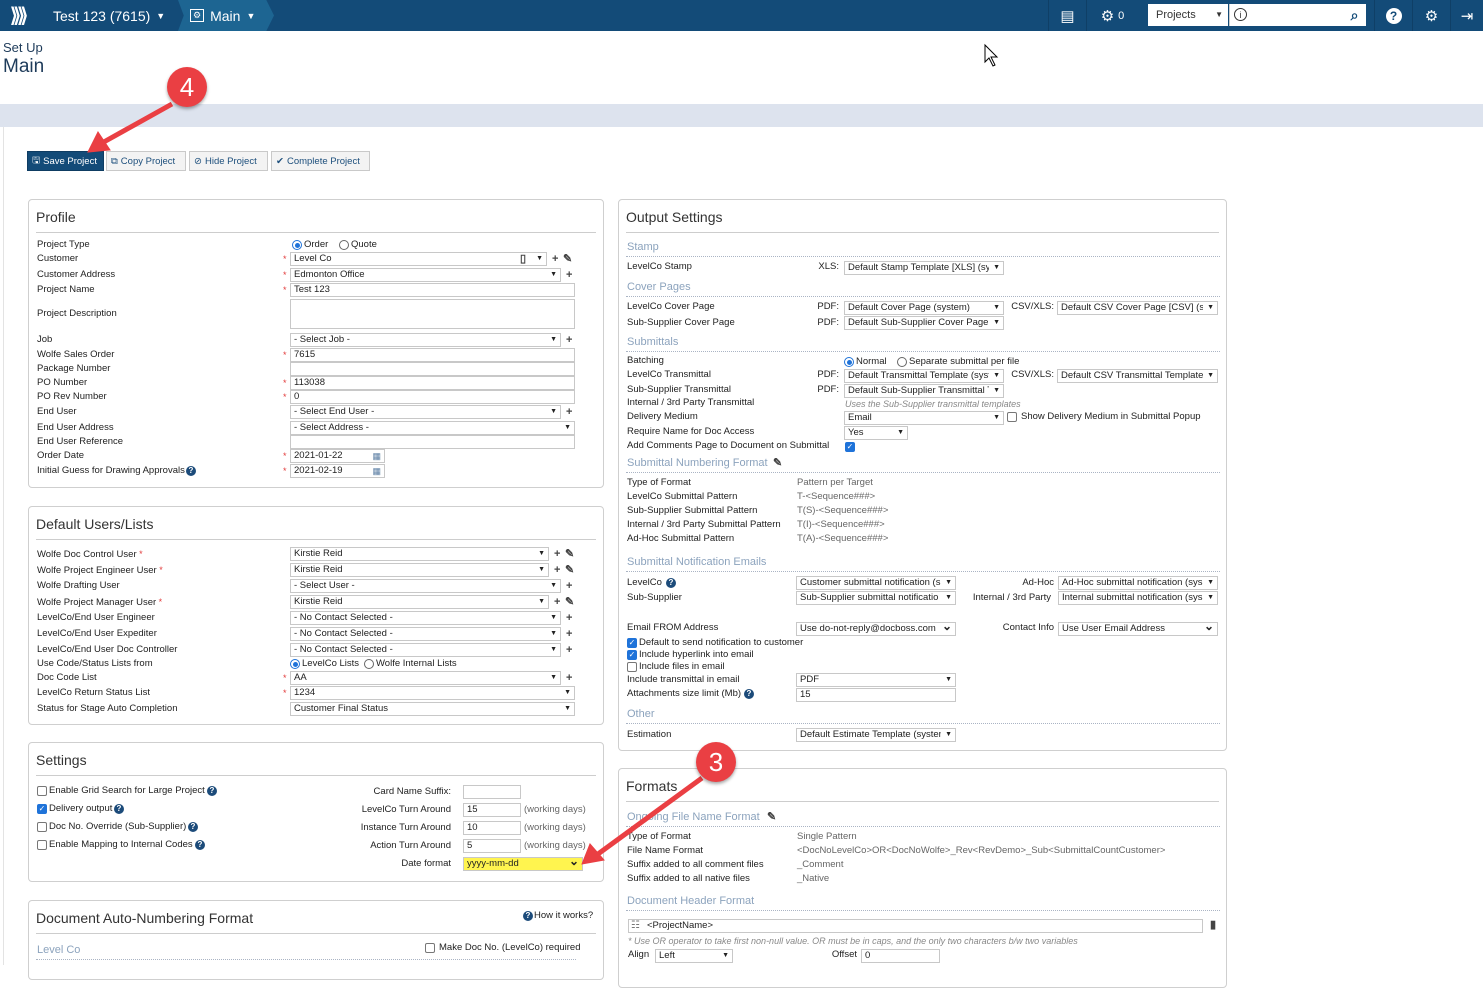 Image resolution: width=1483 pixels, height=988 pixels. I want to click on mouse-cursor-icon, so click(991, 55).